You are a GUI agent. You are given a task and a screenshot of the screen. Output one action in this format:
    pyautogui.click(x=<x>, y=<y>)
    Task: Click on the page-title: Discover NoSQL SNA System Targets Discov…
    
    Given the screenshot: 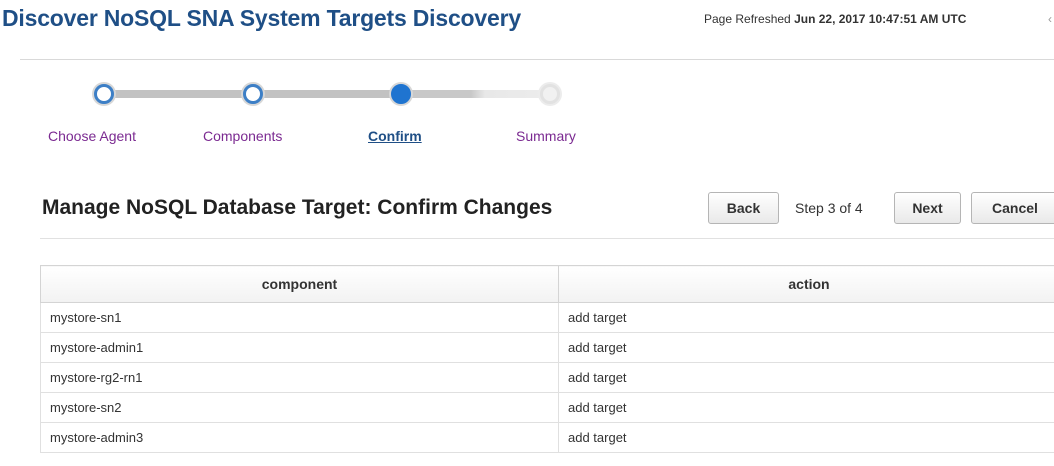 What is the action you would take?
    pyautogui.click(x=261, y=18)
    